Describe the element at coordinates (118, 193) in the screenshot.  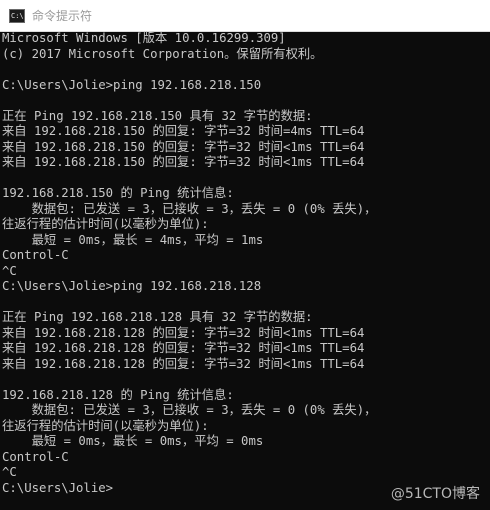
I see `console-line: 192.168.218.150 的 Ping 统计信息:` at that location.